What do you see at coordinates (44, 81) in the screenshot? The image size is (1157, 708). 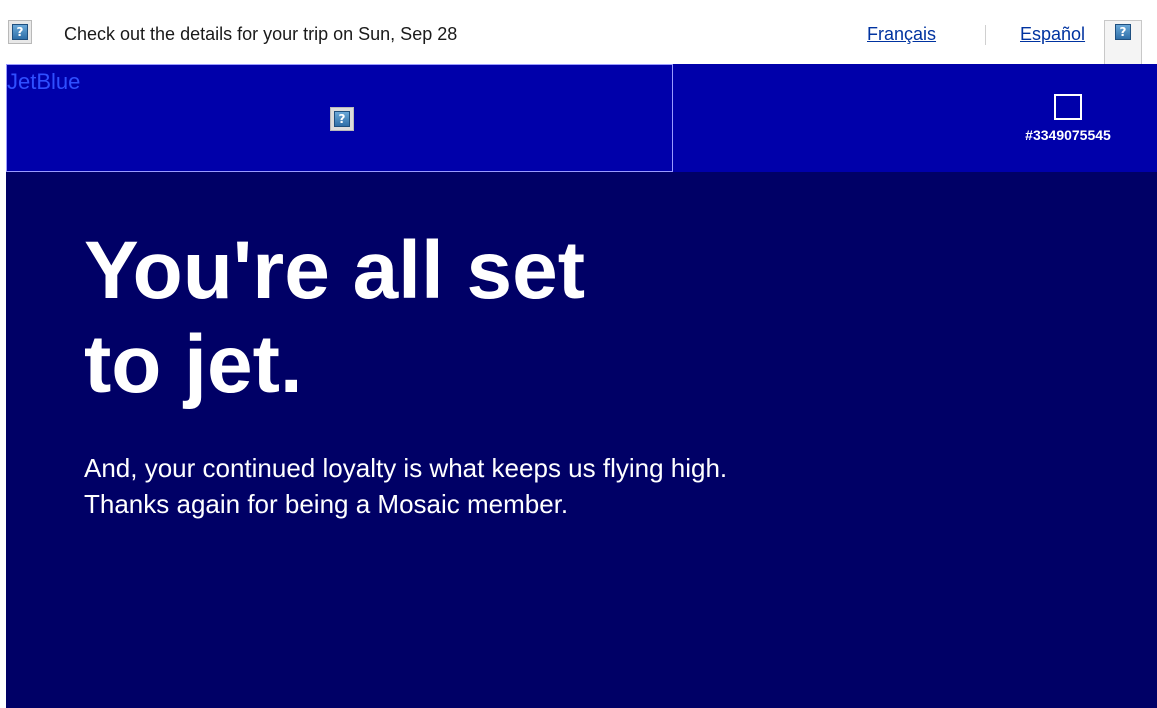 I see `logo-alt-text: JetBlue` at bounding box center [44, 81].